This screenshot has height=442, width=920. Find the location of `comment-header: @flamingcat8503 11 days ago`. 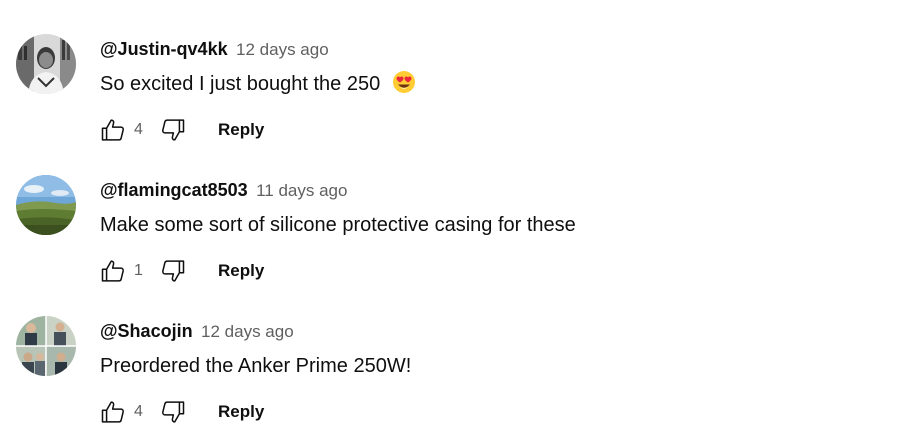

comment-header: @flamingcat8503 11 days ago is located at coordinates (223, 191).